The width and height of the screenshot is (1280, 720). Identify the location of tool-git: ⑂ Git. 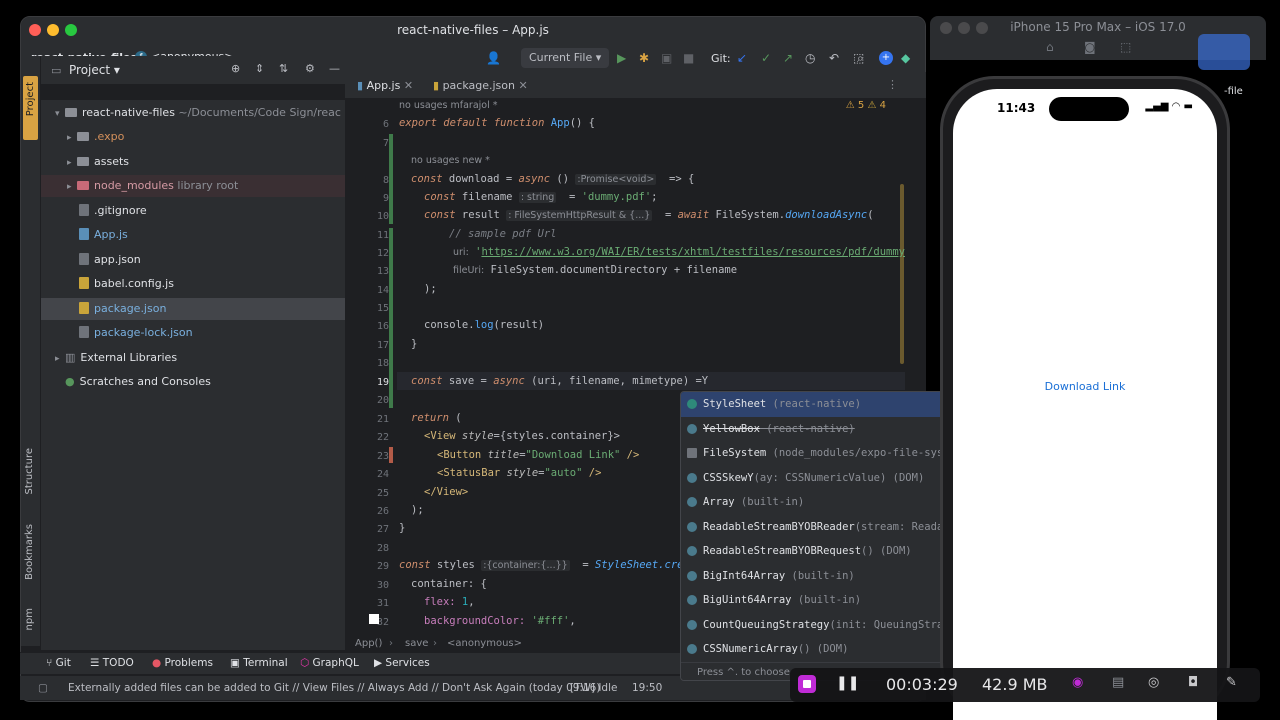
(58, 663).